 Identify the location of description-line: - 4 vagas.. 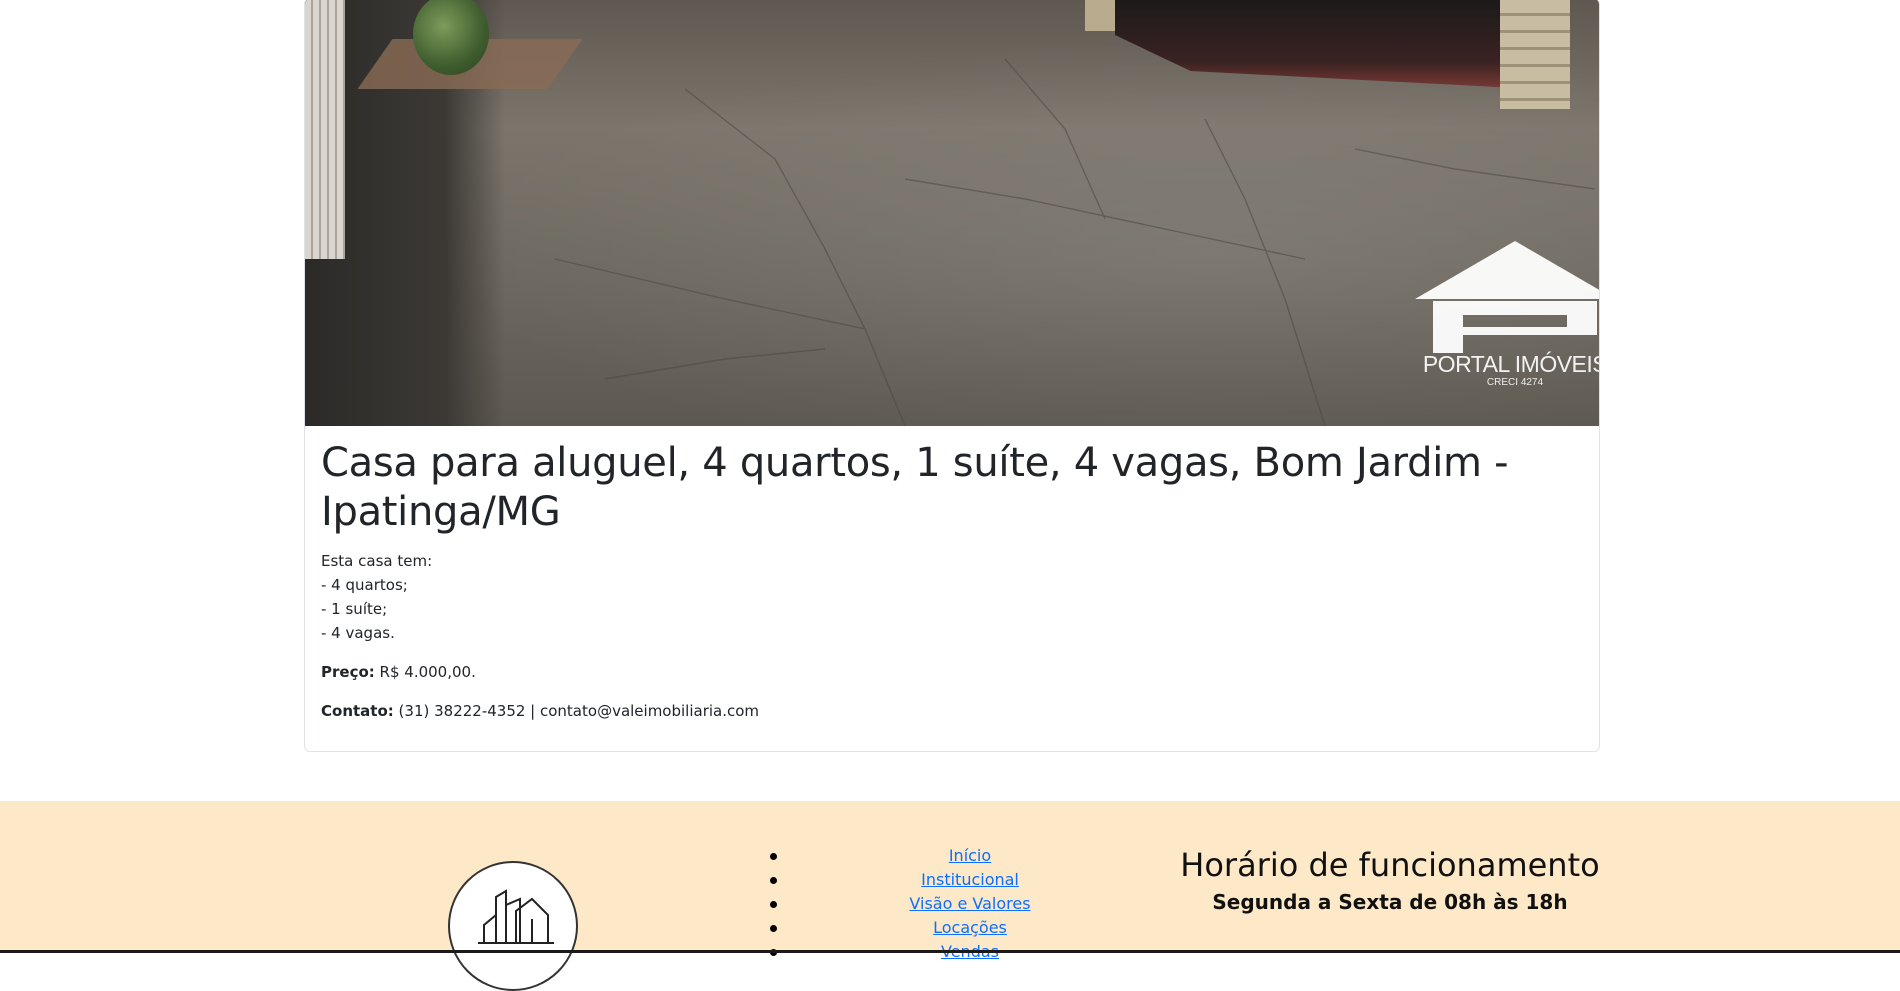
(358, 633).